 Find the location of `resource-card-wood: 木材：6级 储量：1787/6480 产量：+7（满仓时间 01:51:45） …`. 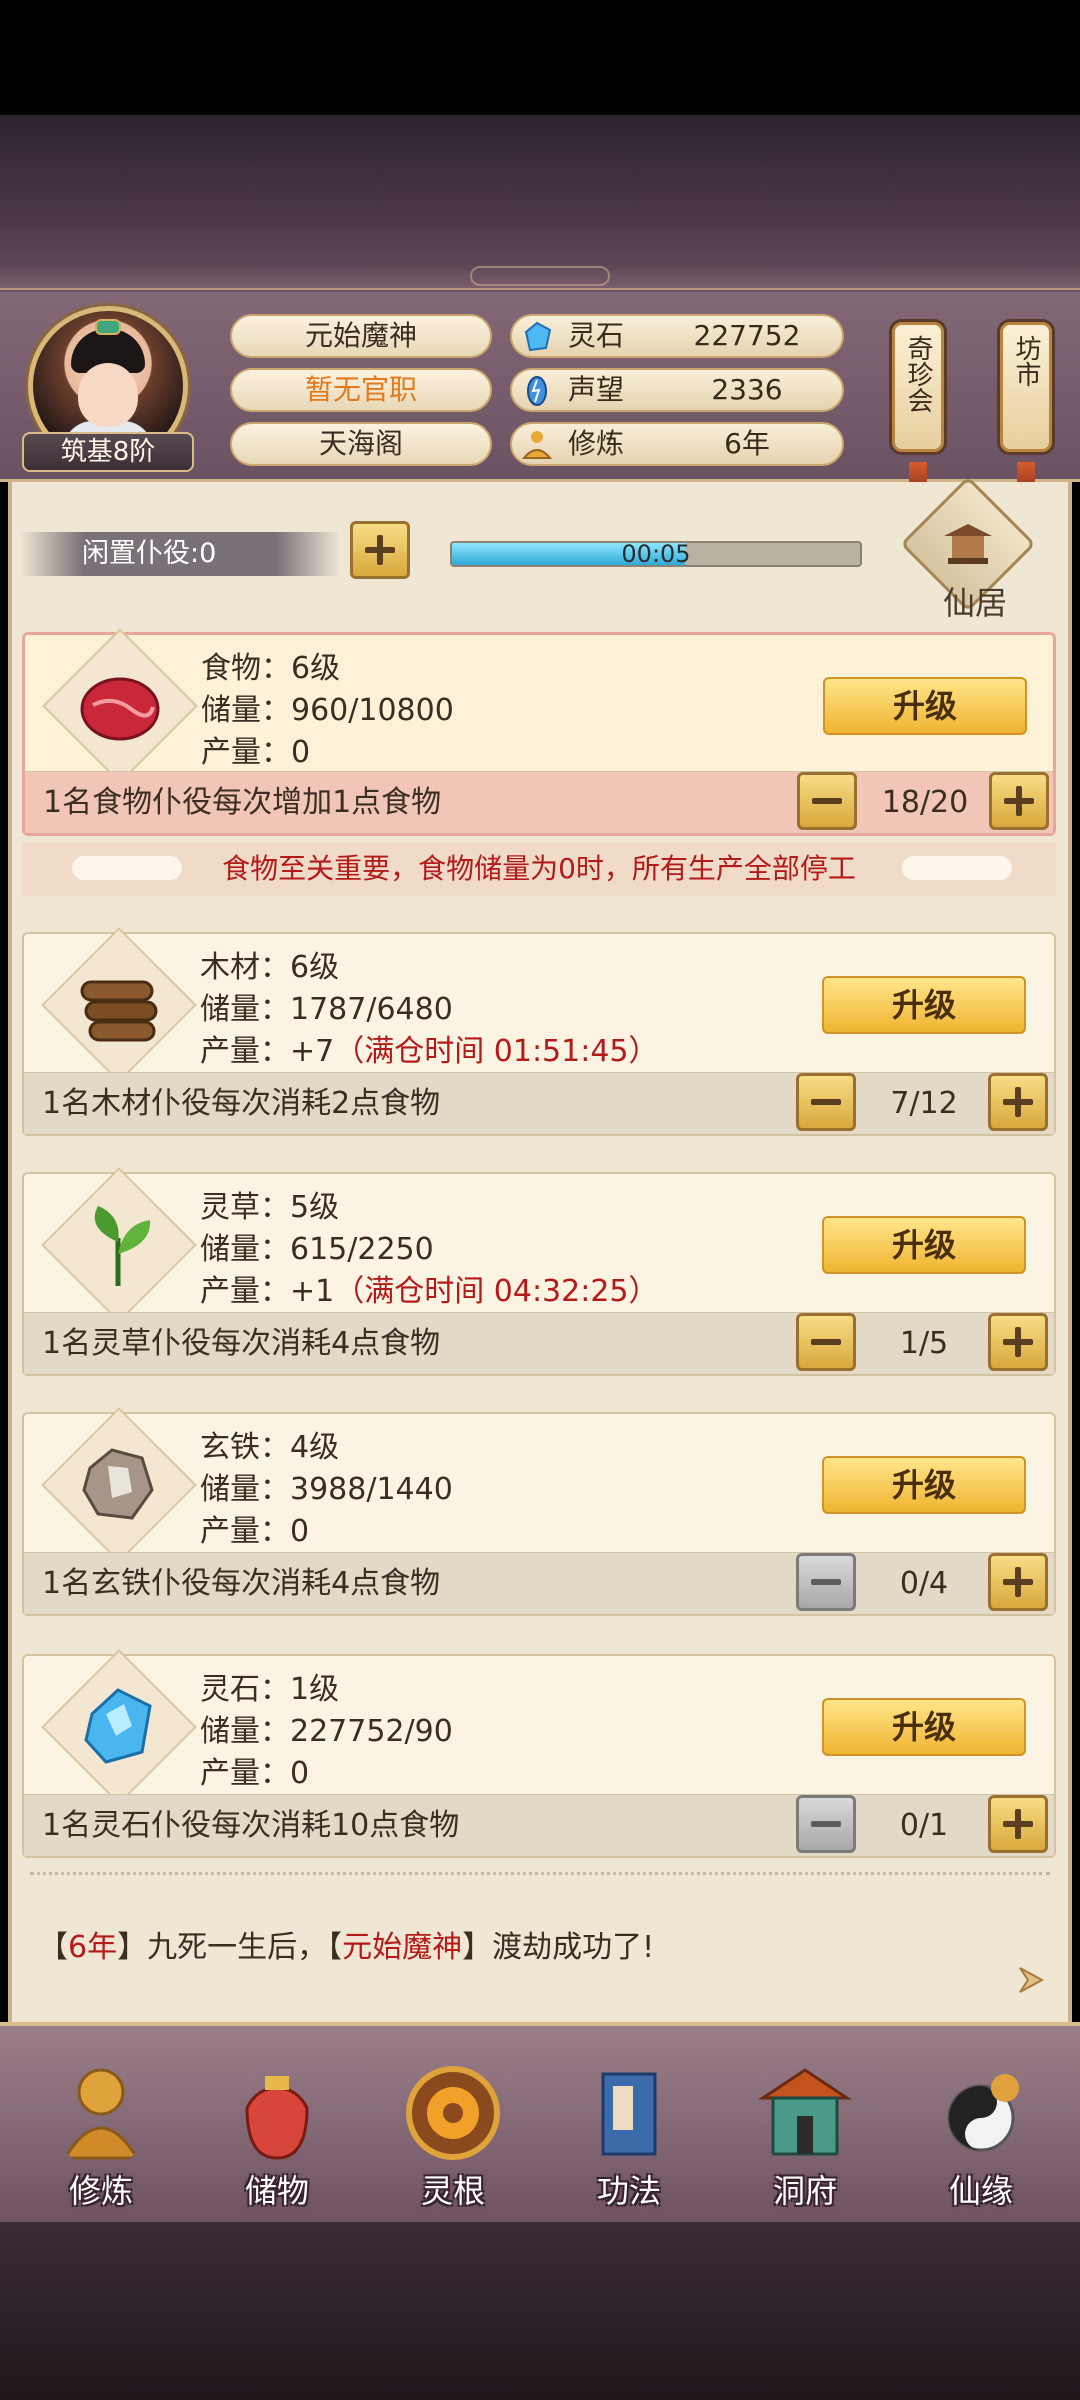

resource-card-wood: 木材：6级 储量：1787/6480 产量：+7（满仓时间 01:51:45） … is located at coordinates (539, 1031).